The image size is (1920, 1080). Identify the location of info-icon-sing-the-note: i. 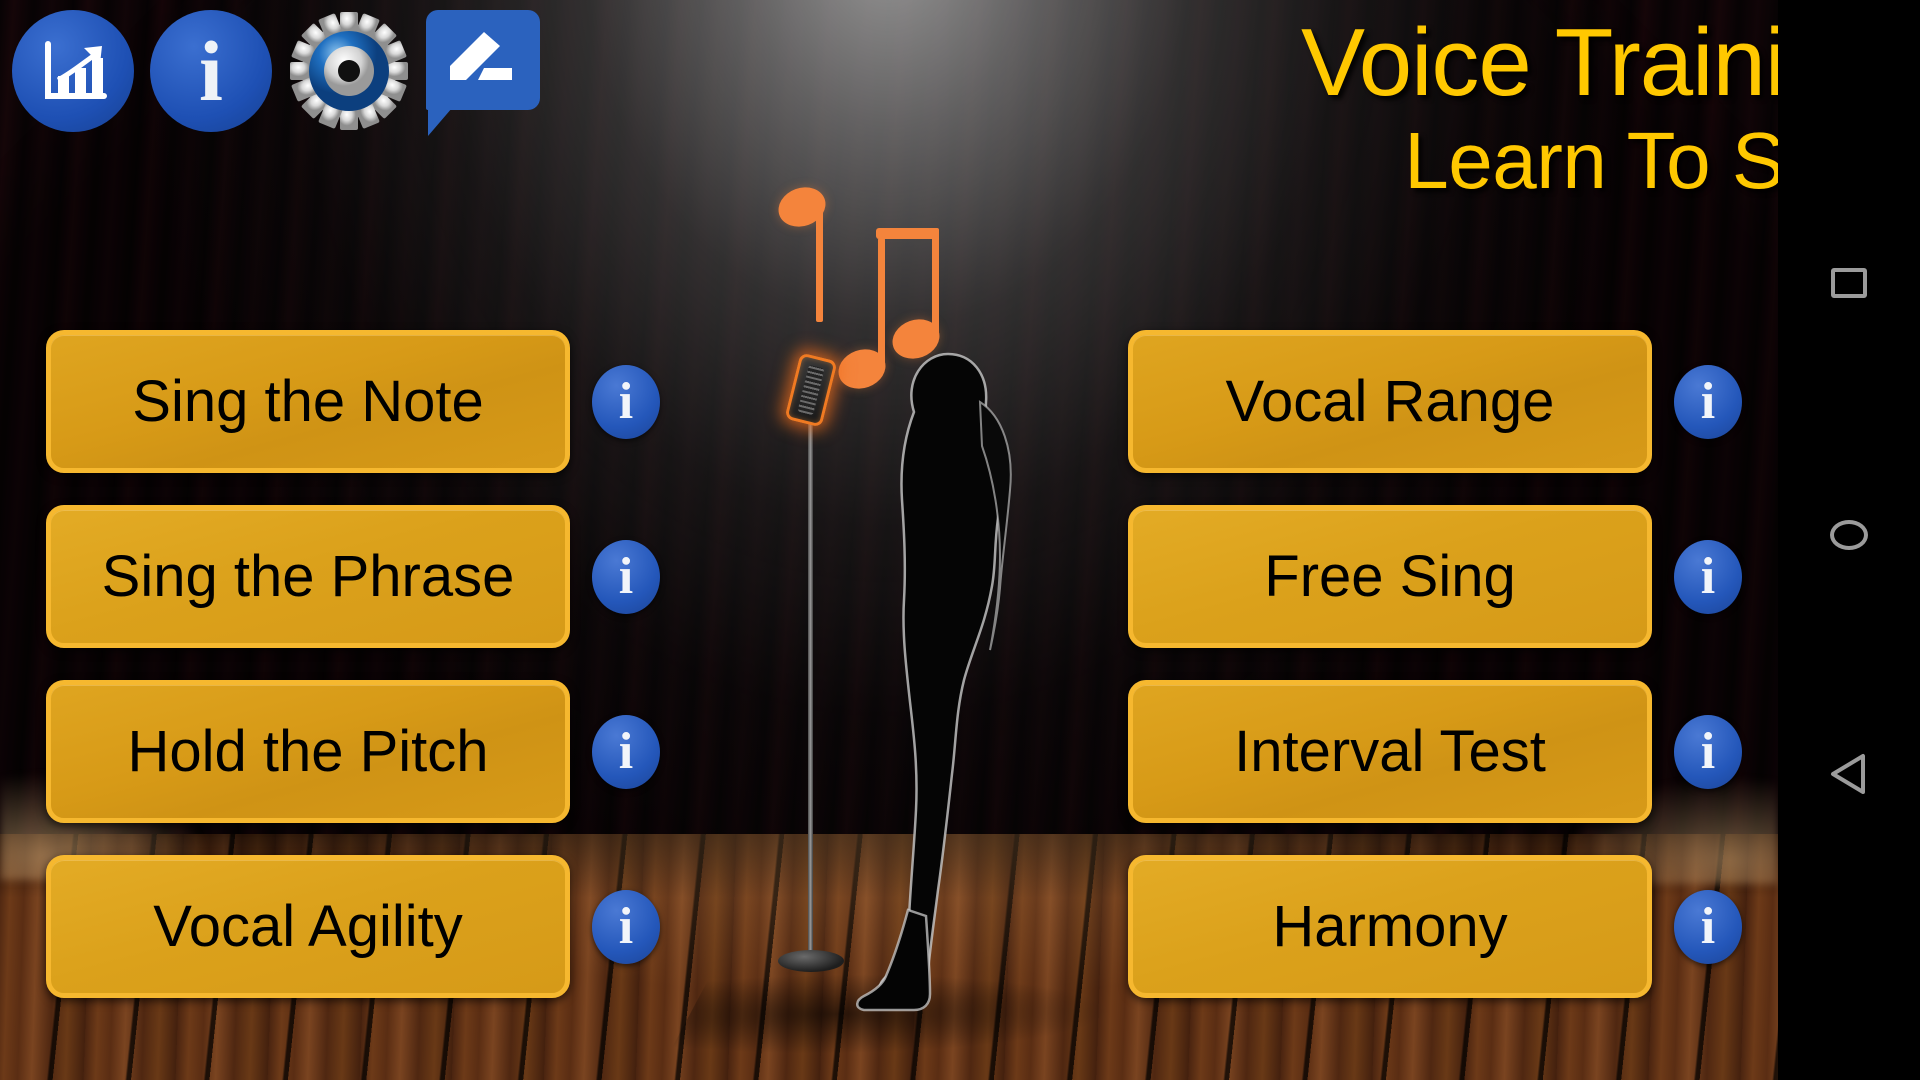
(626, 401).